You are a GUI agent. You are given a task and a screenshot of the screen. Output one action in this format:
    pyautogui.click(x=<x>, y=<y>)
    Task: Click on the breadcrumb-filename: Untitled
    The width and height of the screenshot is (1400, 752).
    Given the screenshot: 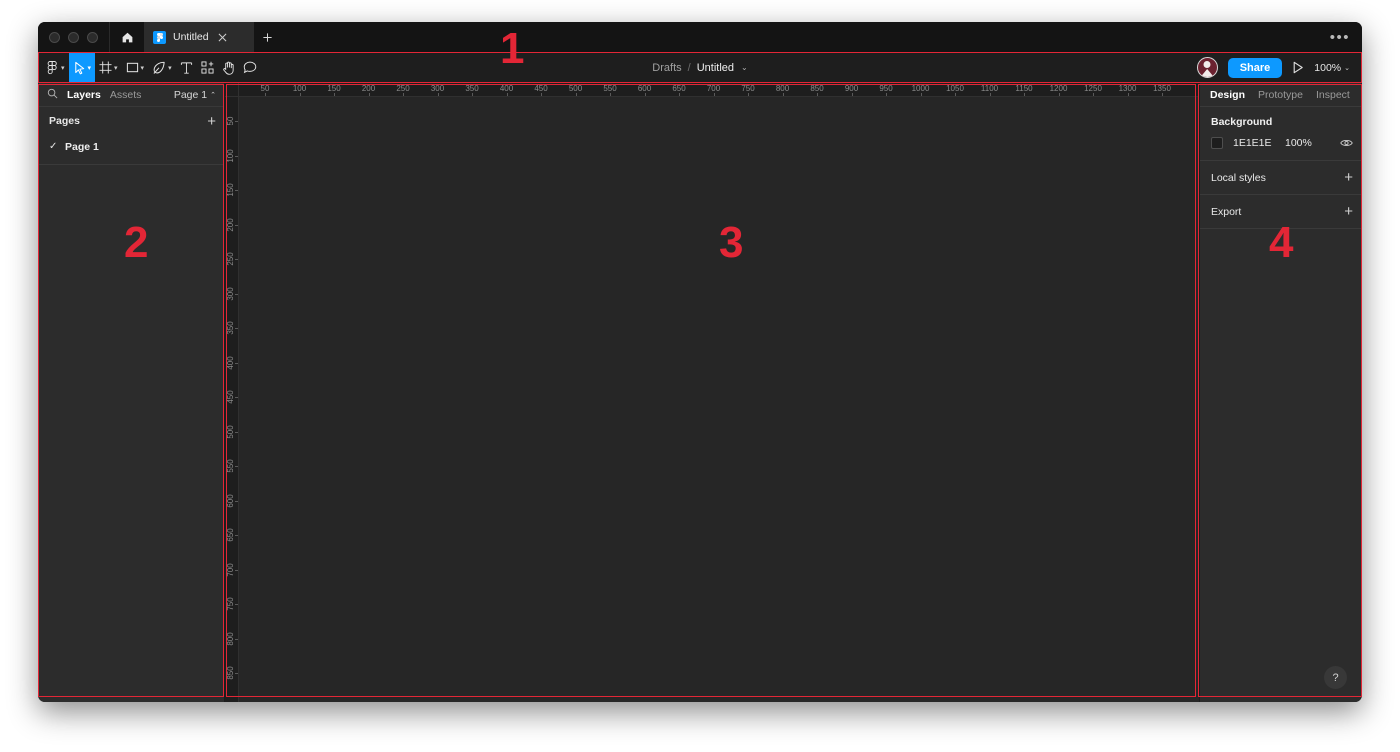 What is the action you would take?
    pyautogui.click(x=715, y=68)
    